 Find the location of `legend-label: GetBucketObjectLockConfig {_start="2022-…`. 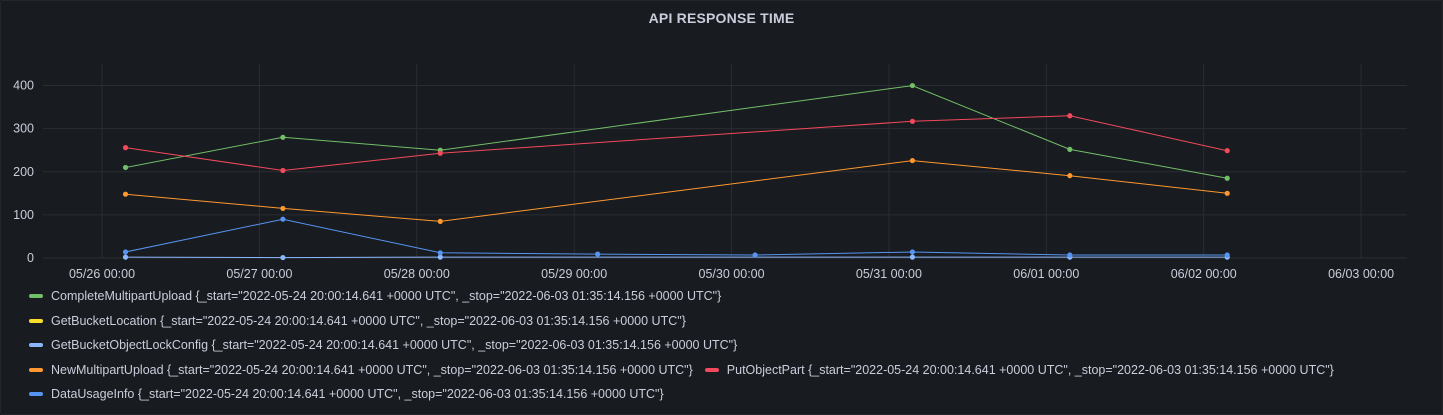

legend-label: GetBucketObjectLockConfig {_start="2022-… is located at coordinates (394, 345).